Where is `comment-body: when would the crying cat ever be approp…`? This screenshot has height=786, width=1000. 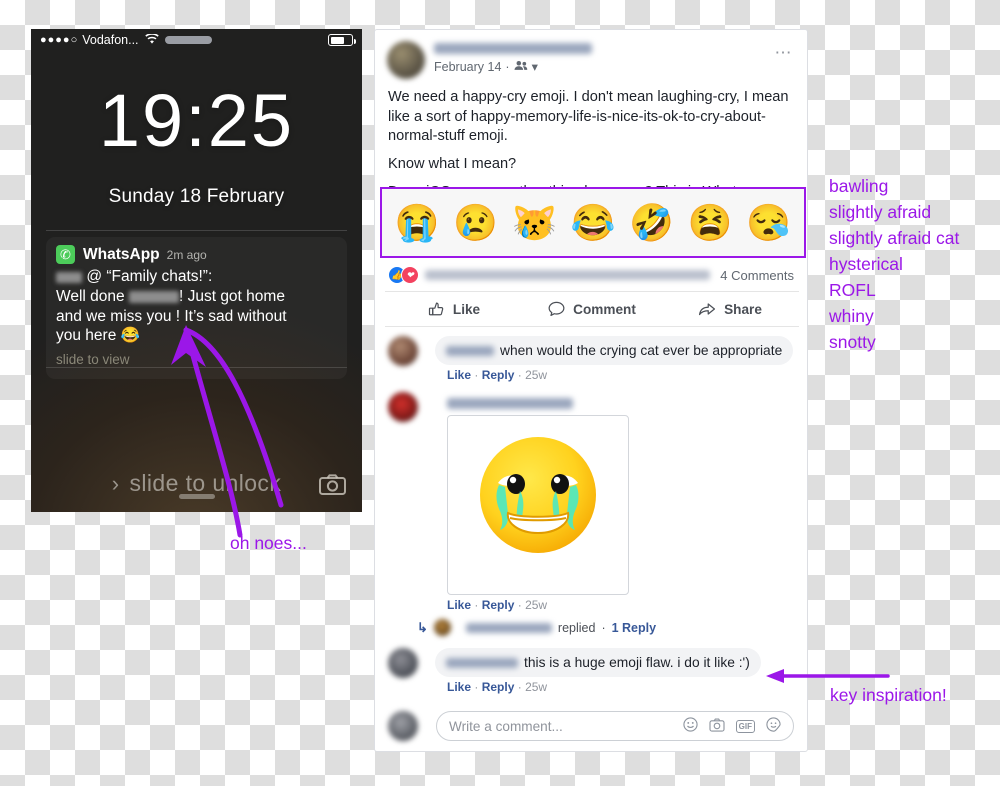
comment-body: when would the crying cat ever be approp… is located at coordinates (614, 359).